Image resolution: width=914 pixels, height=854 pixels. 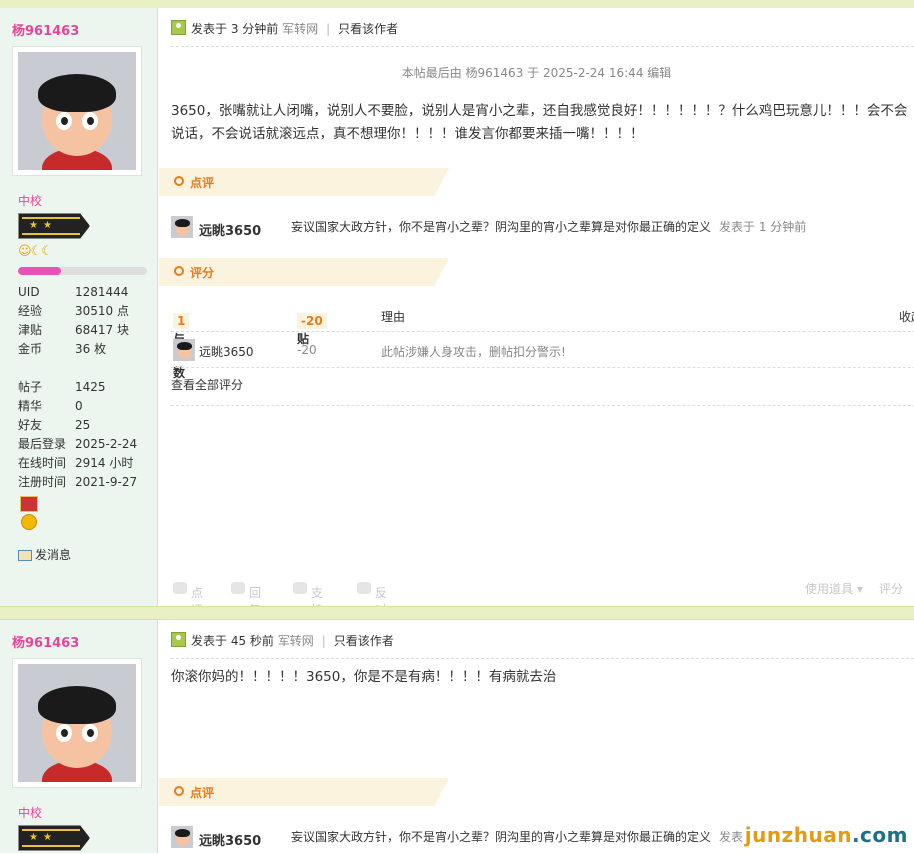 I want to click on stat-value: 1425, so click(x=90, y=387).